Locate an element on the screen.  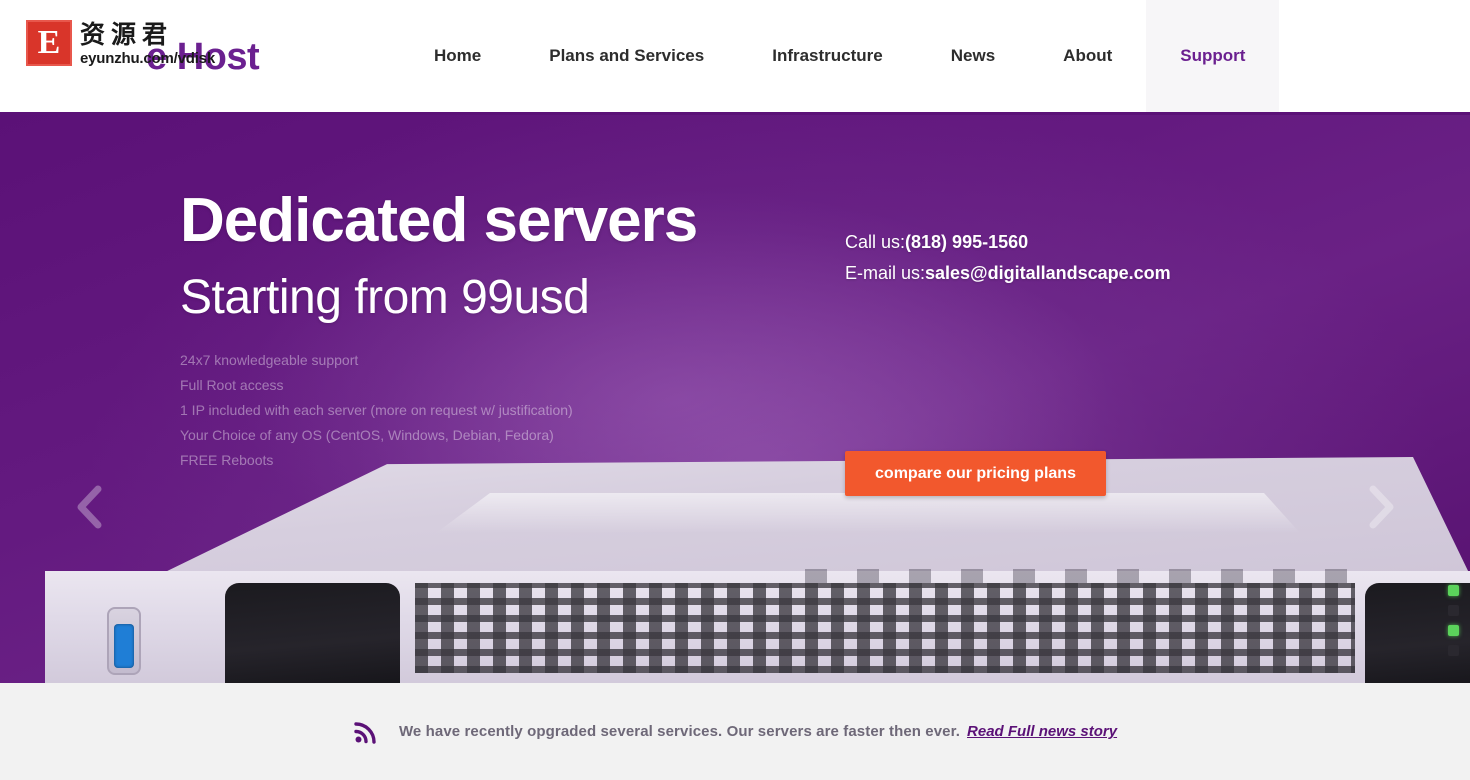
watermark-url-text: eyunzhu.com/vdisk is located at coordinates (147, 58).